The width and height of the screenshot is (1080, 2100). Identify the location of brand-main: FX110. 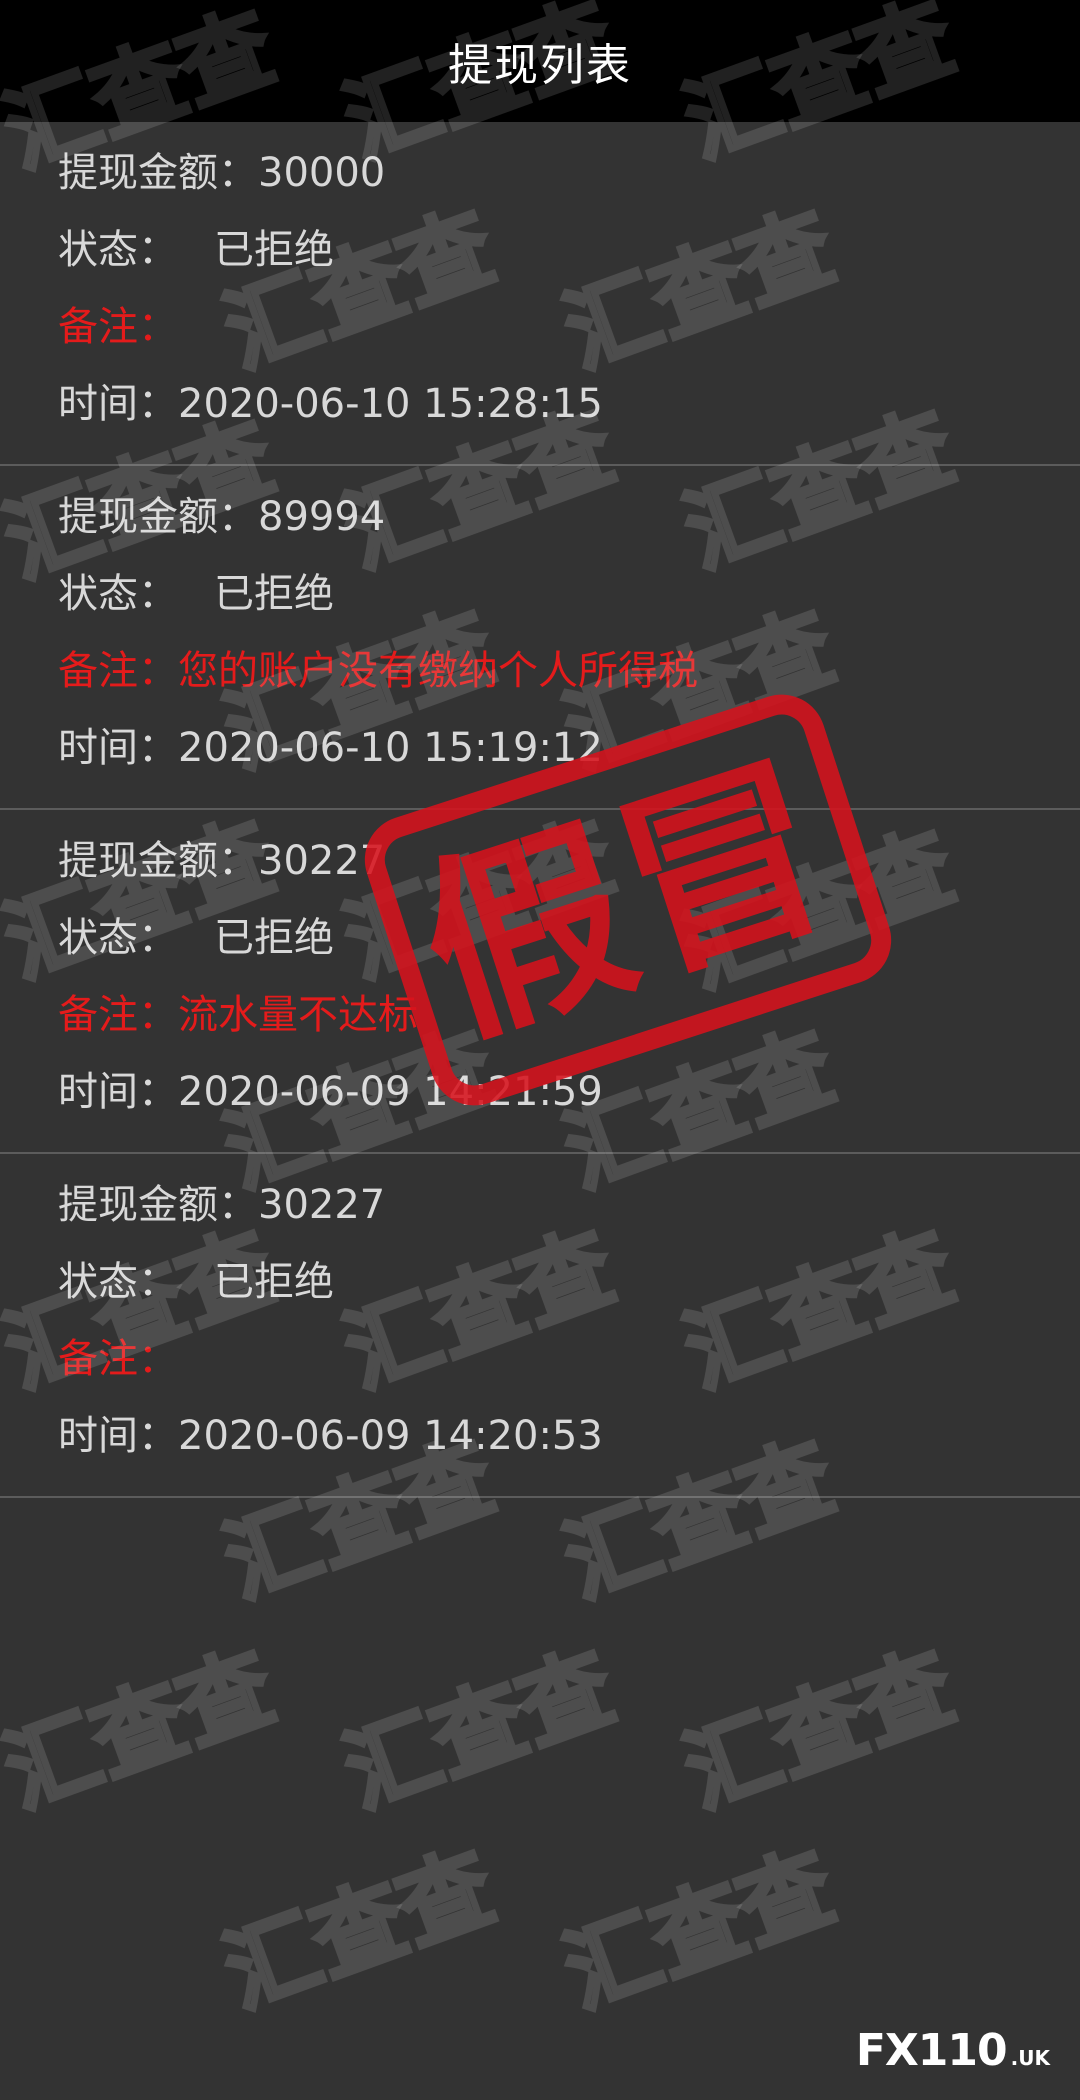
(931, 2050).